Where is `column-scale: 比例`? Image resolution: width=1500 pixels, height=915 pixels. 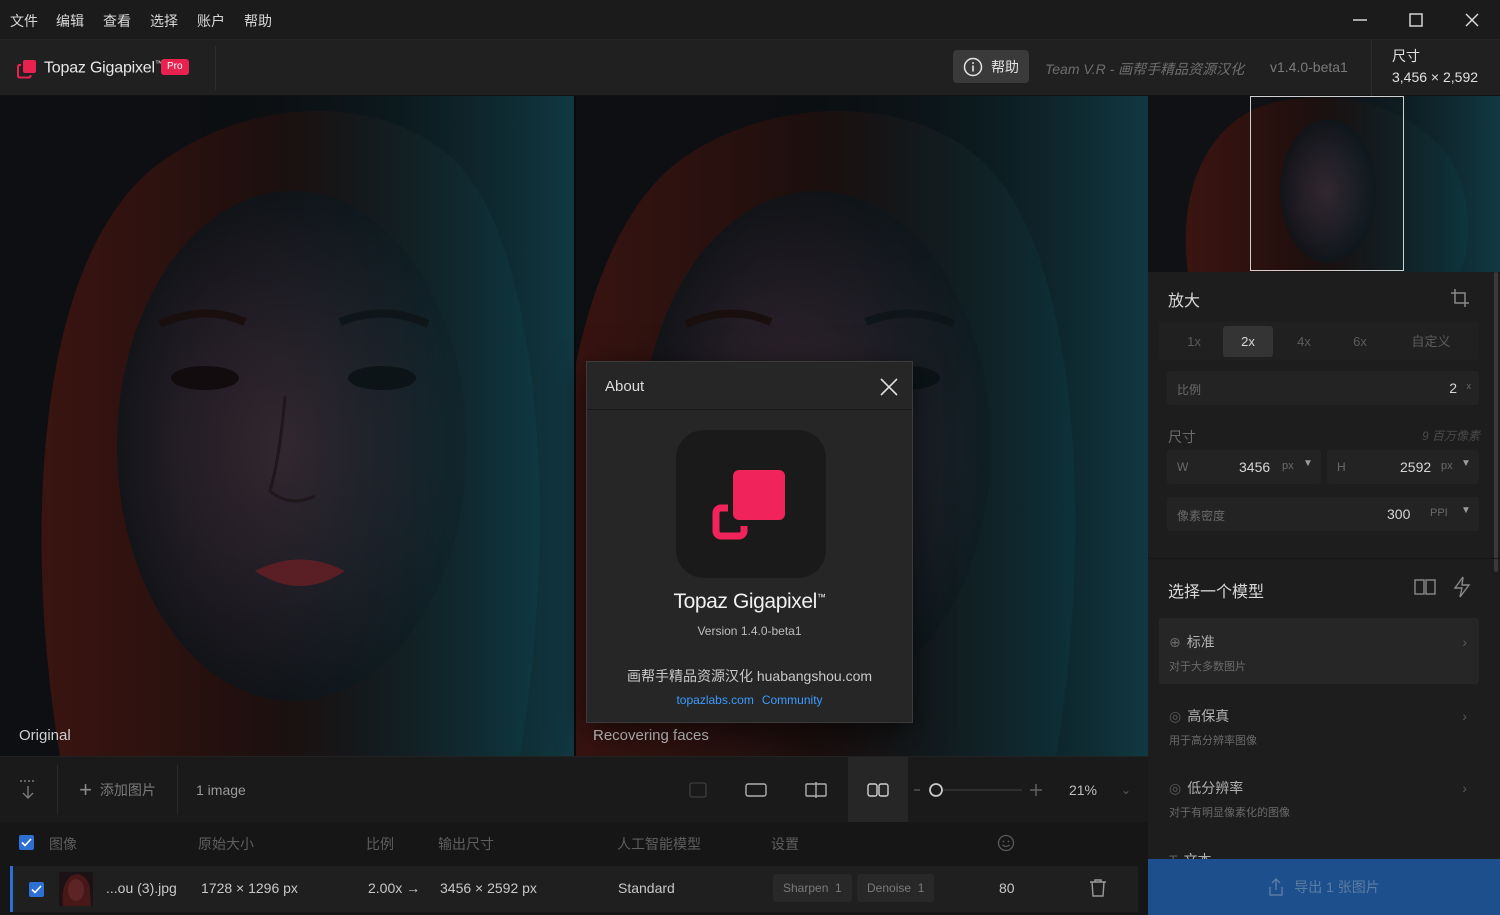 column-scale: 比例 is located at coordinates (380, 844).